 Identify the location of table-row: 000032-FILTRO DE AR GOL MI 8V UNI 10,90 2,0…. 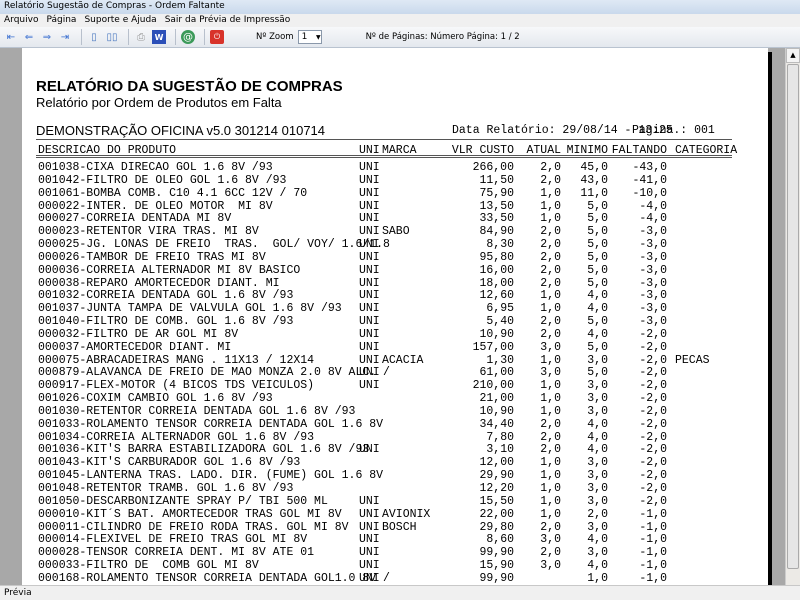
(395, 334).